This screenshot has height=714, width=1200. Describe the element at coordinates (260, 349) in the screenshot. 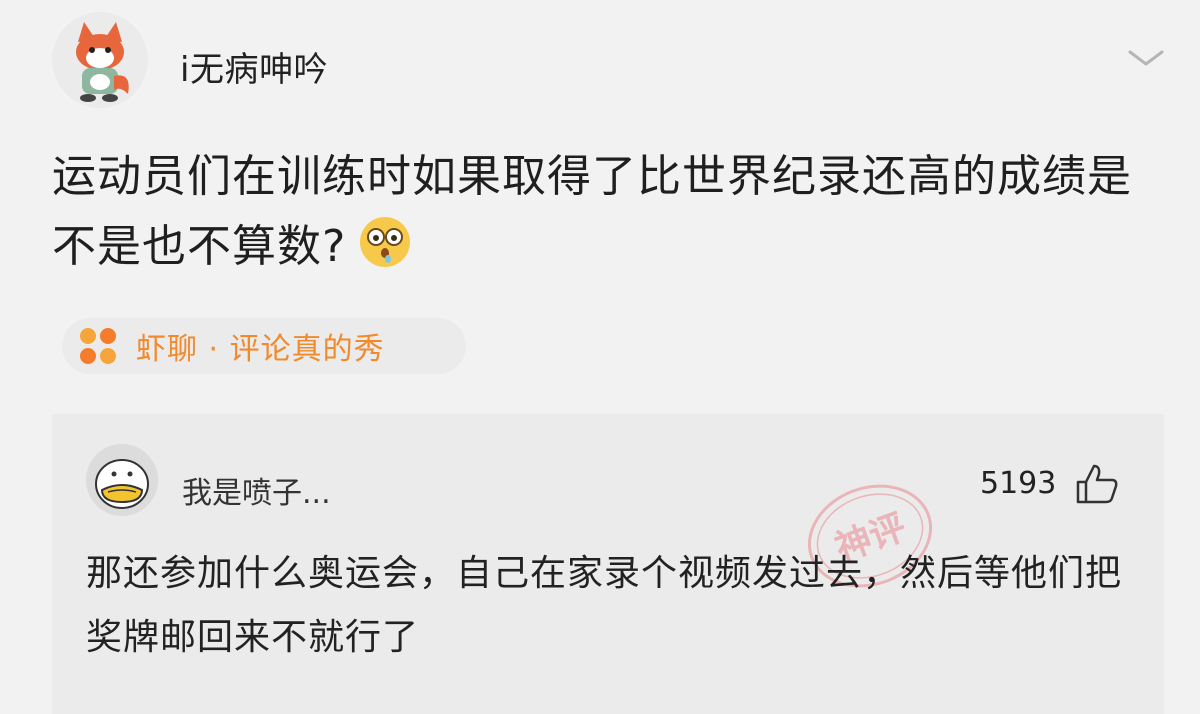

I see `topic-label: 虾聊 · 评论真的秀` at that location.